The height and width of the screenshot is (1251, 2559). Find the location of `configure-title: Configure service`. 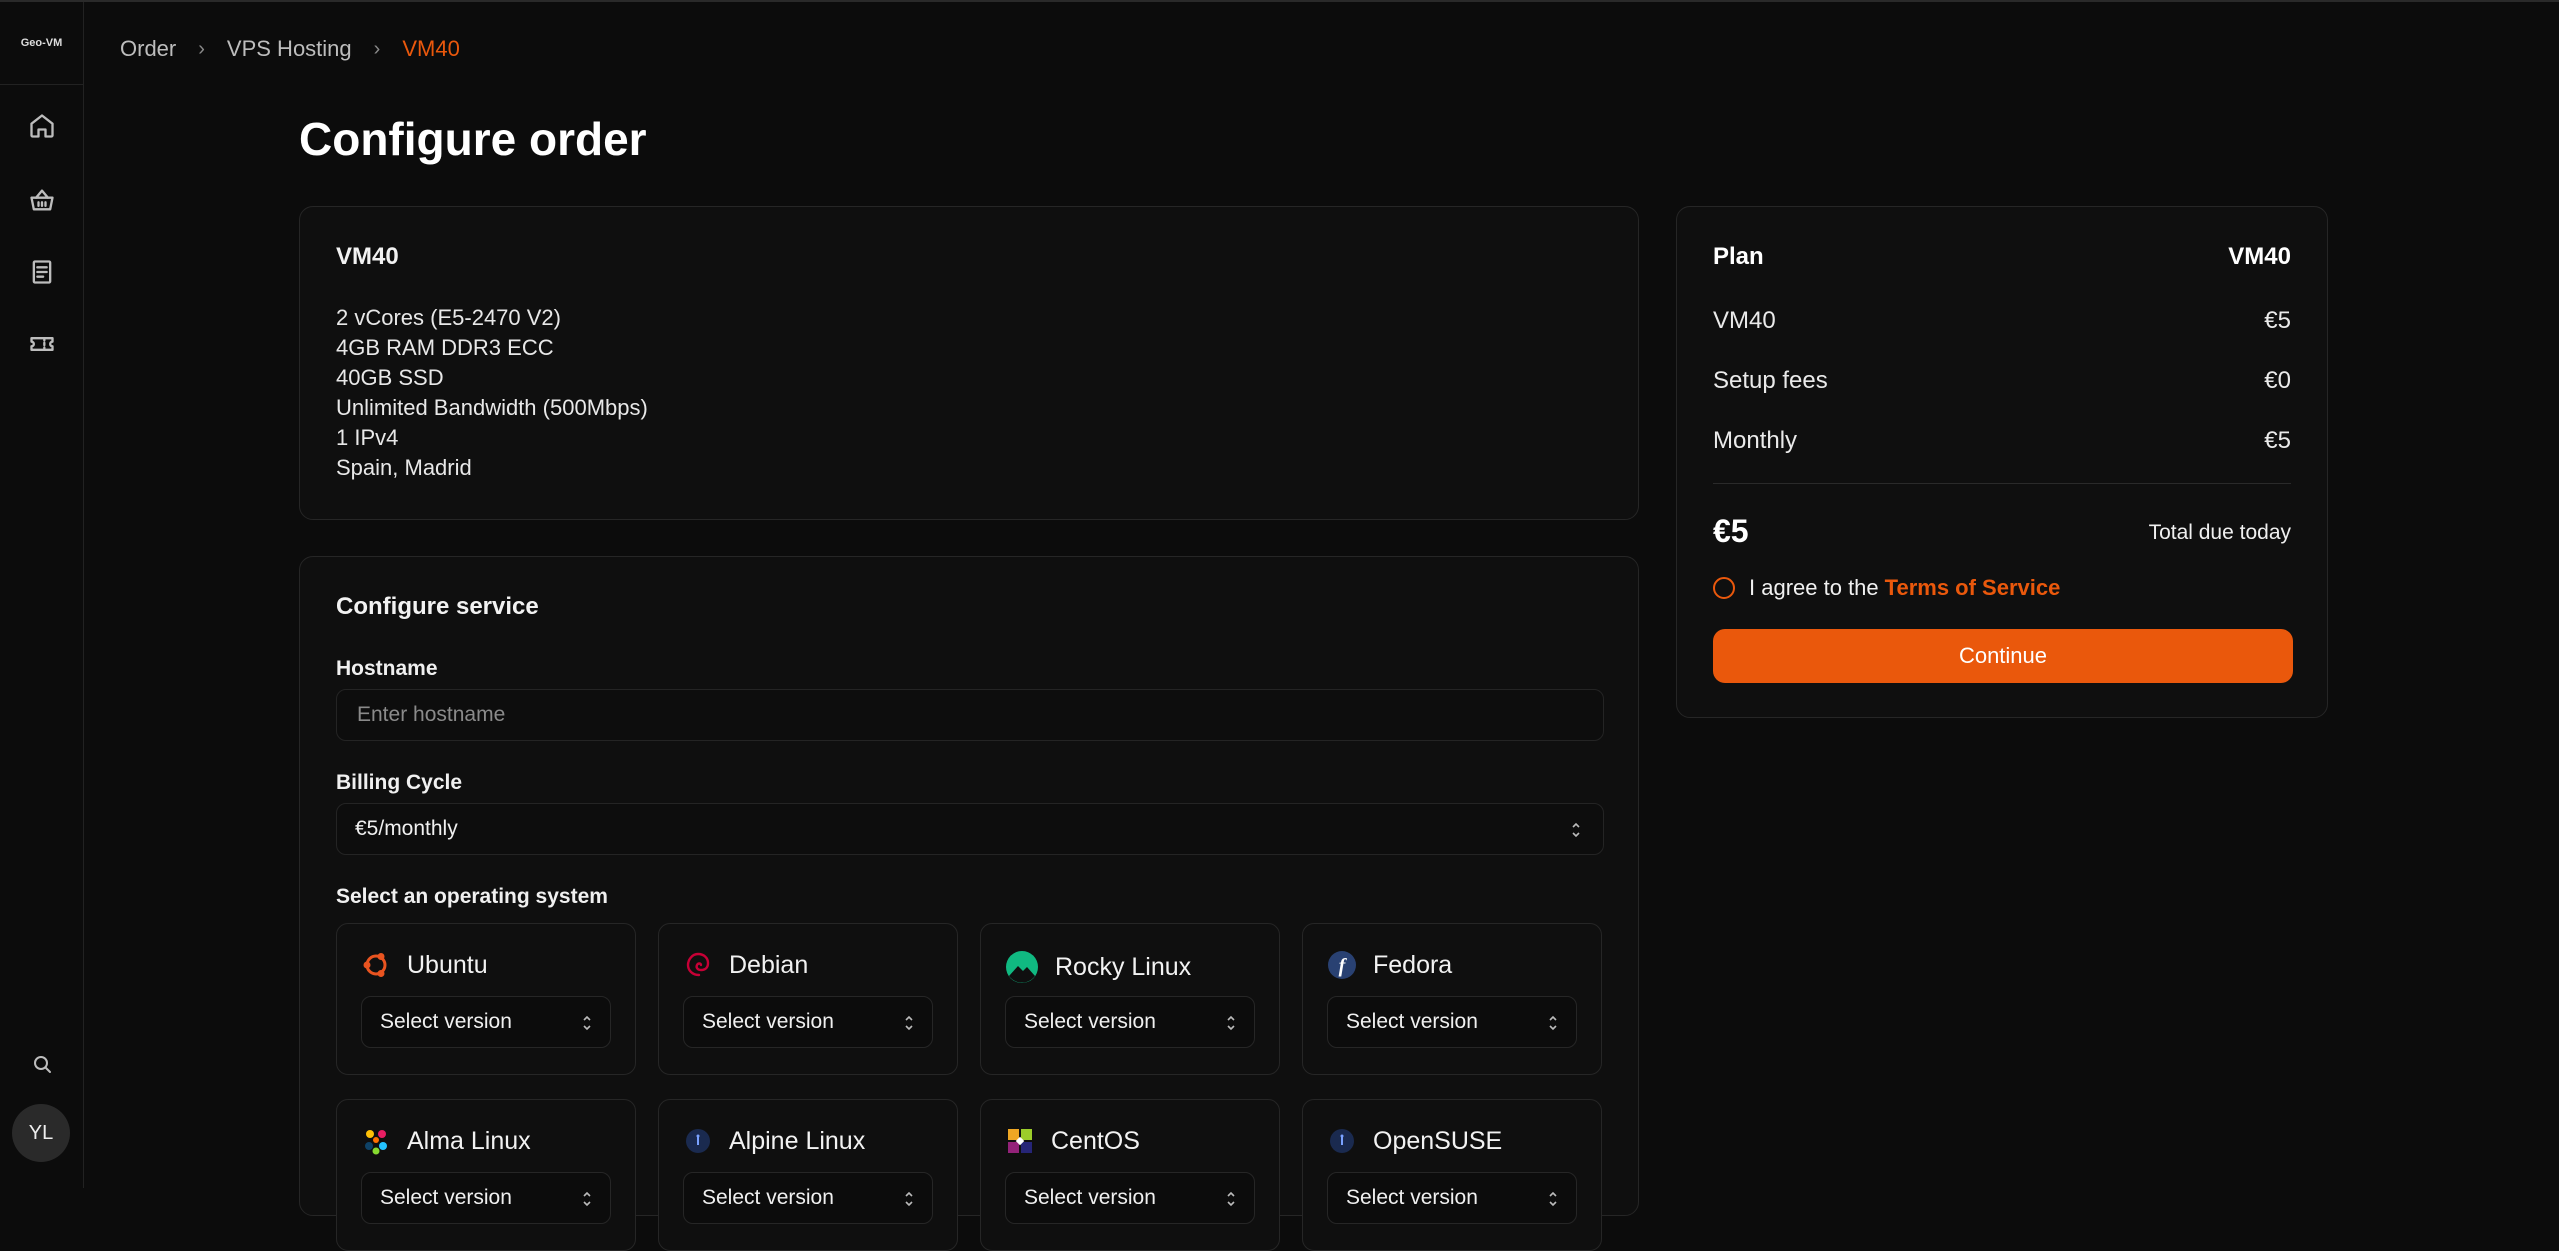

configure-title: Configure service is located at coordinates (437, 606).